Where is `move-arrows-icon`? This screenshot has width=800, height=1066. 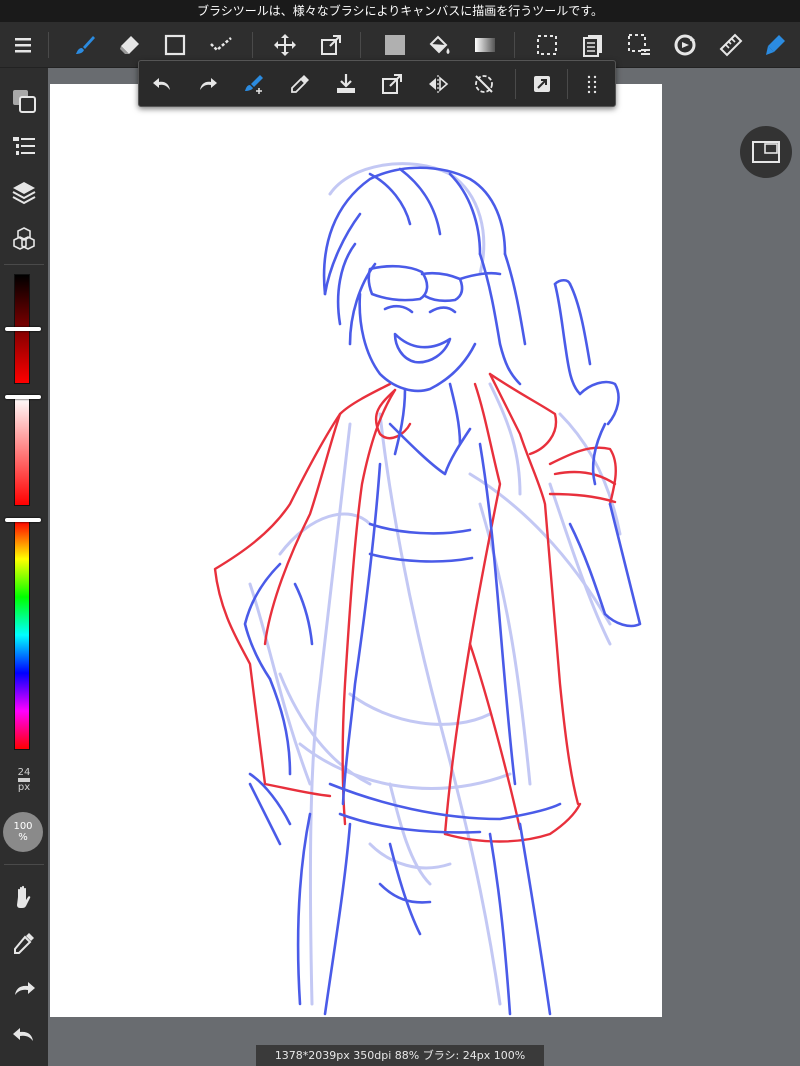
move-arrows-icon is located at coordinates (285, 45).